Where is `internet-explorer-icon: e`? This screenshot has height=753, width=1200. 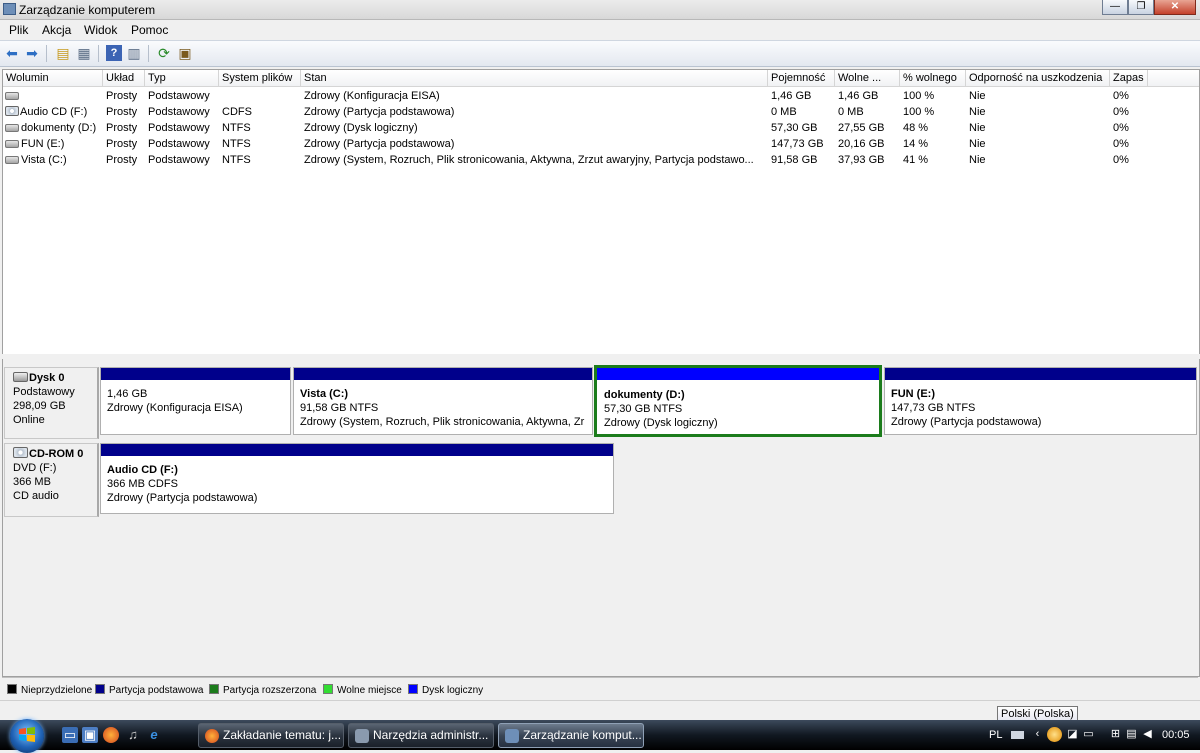 internet-explorer-icon: e is located at coordinates (154, 735).